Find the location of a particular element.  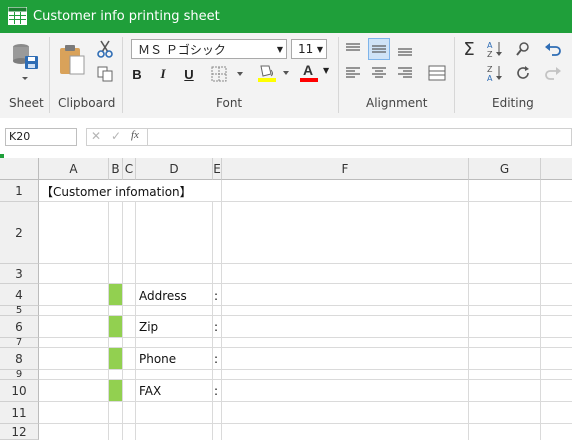

refresh-icon is located at coordinates (523, 72).